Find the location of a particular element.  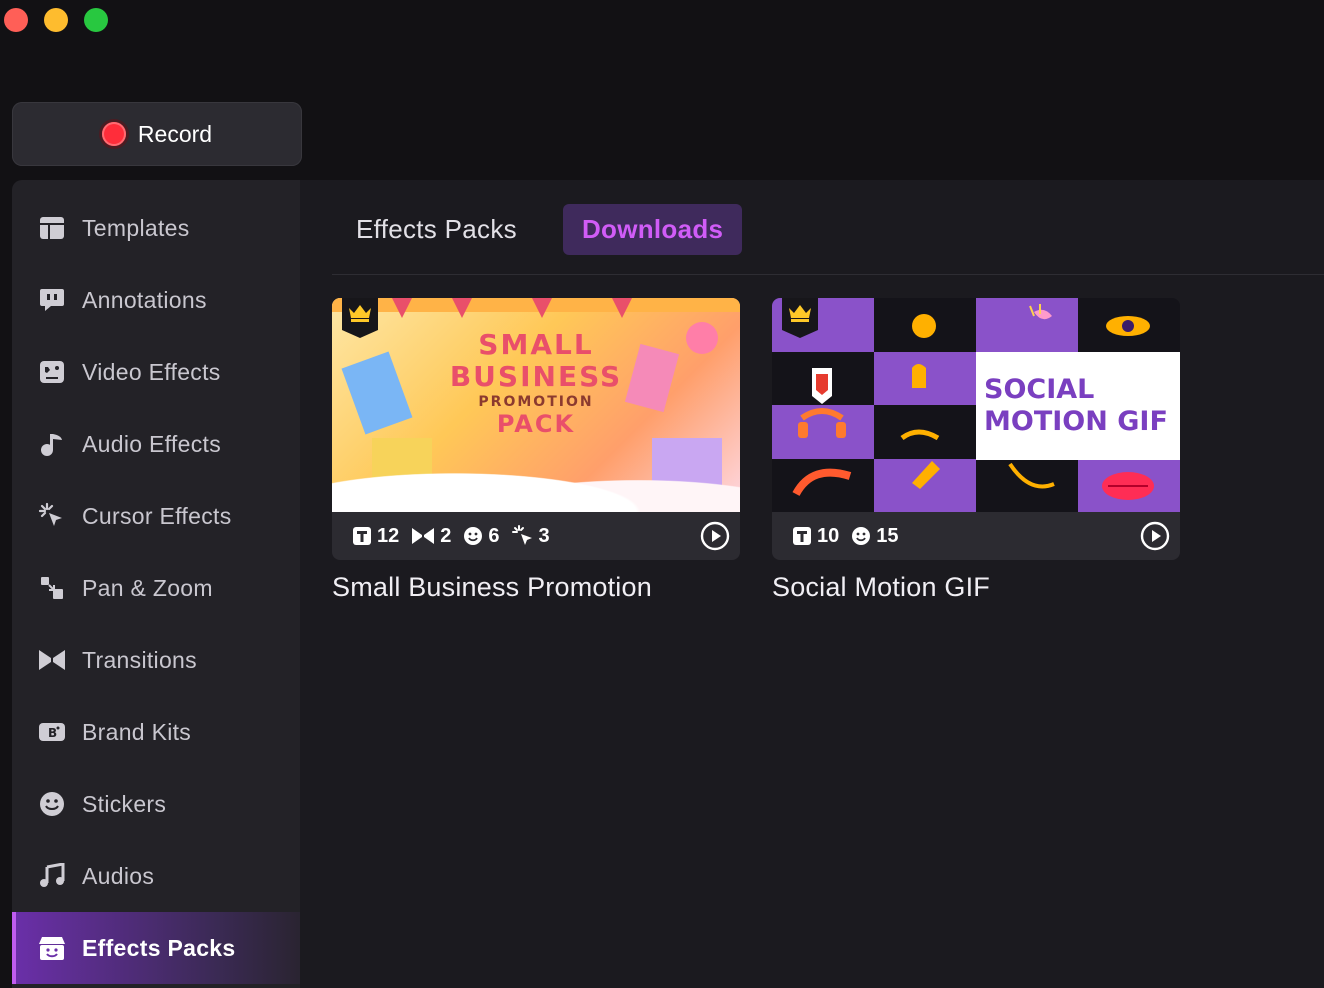

sidebar-item-label: Brand Kits is located at coordinates (137, 731).